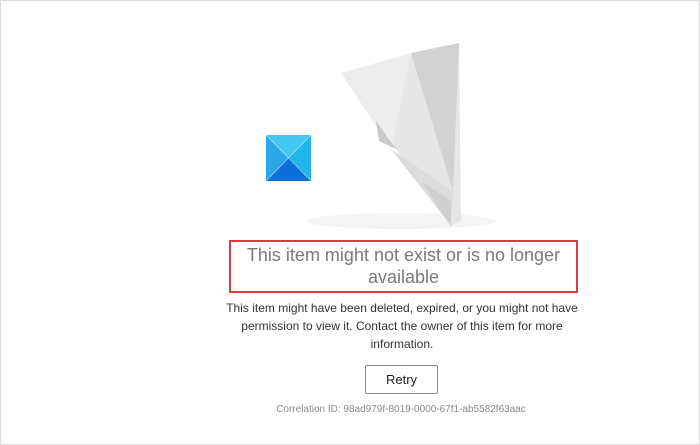  What do you see at coordinates (401, 136) in the screenshot?
I see `paper-plane-illustration` at bounding box center [401, 136].